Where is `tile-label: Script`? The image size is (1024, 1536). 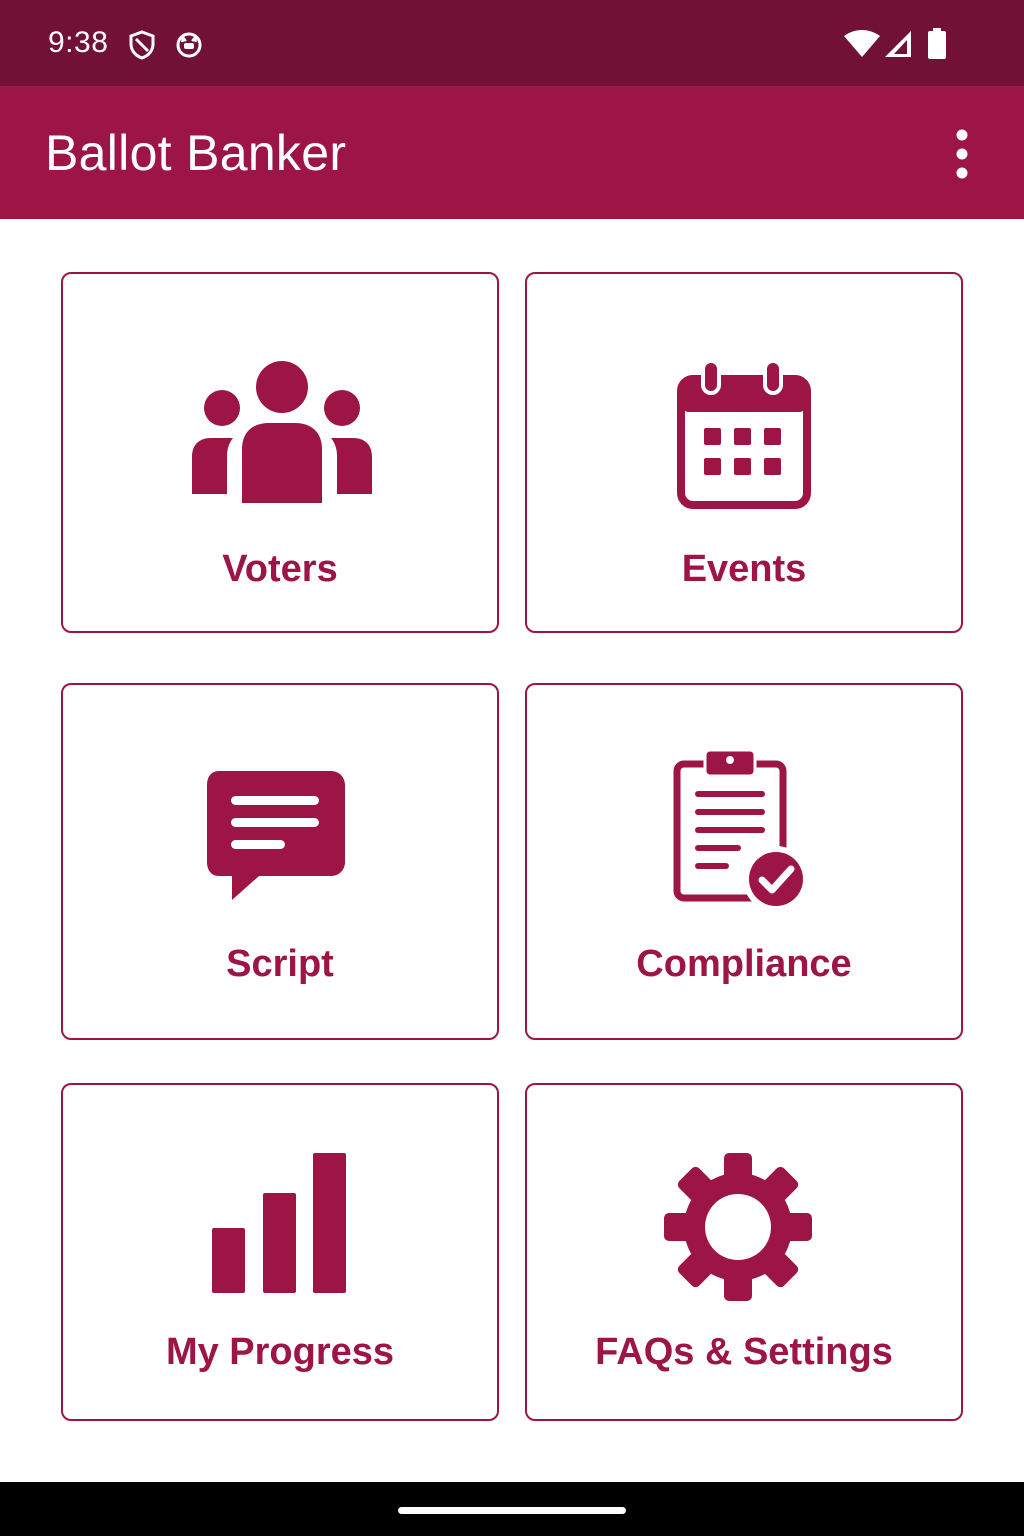 tile-label: Script is located at coordinates (280, 964).